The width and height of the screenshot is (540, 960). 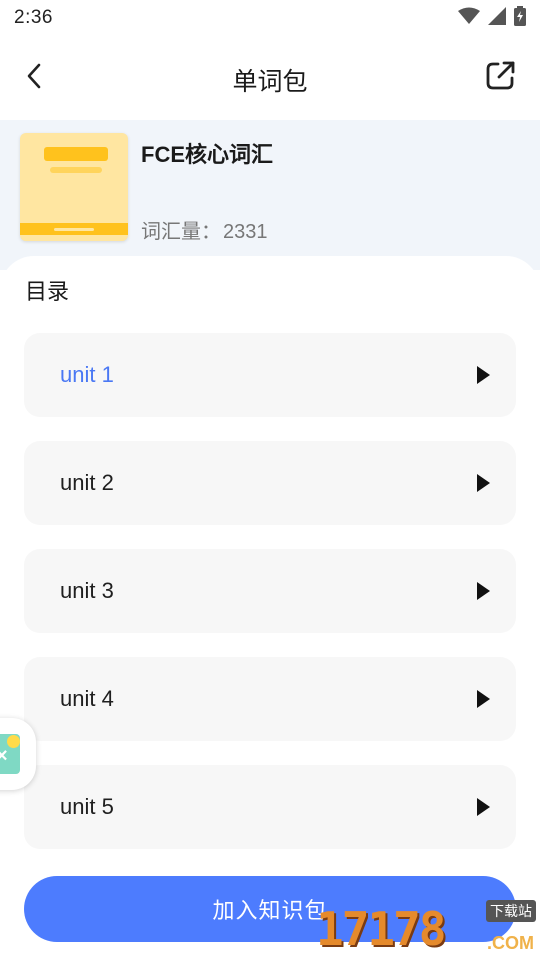 I want to click on unit-item: unit 5, so click(x=270, y=807).